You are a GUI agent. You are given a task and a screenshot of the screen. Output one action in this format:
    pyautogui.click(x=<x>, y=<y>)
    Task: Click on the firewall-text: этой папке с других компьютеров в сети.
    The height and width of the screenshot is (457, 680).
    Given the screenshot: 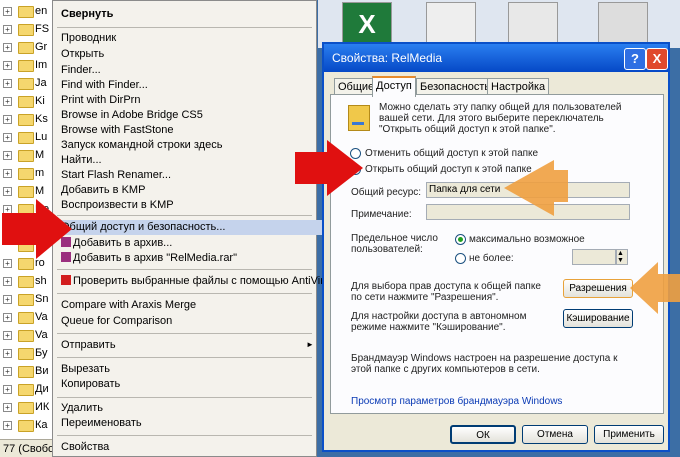 What is the action you would take?
    pyautogui.click(x=445, y=369)
    